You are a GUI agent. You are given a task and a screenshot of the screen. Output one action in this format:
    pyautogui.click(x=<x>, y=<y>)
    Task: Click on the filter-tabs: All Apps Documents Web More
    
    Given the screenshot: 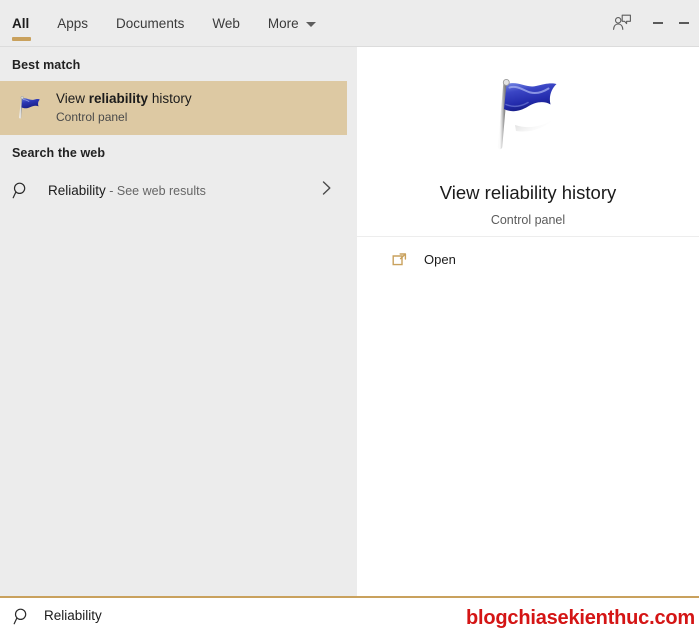 What is the action you would take?
    pyautogui.click(x=165, y=23)
    